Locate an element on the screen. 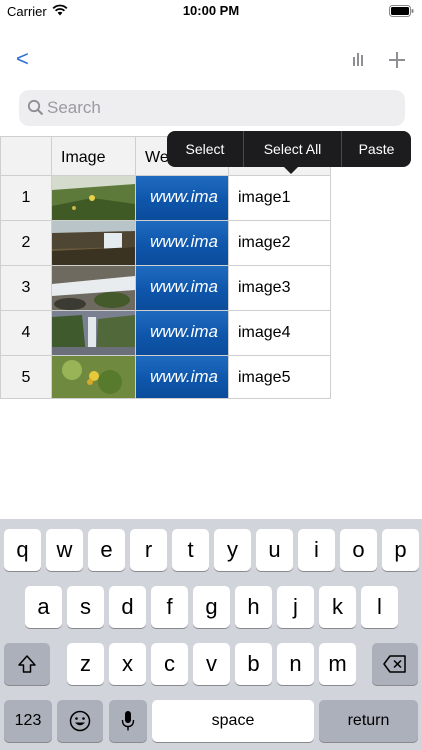 The height and width of the screenshot is (750, 422). row-number: 1 is located at coordinates (26, 198).